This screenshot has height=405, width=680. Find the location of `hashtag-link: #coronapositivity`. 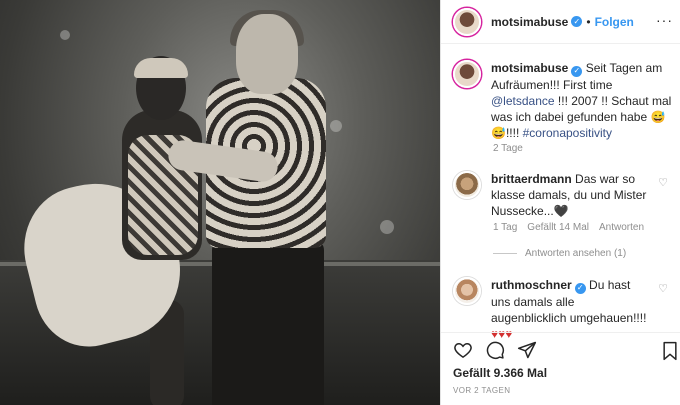

hashtag-link: #coronapositivity is located at coordinates (567, 133).